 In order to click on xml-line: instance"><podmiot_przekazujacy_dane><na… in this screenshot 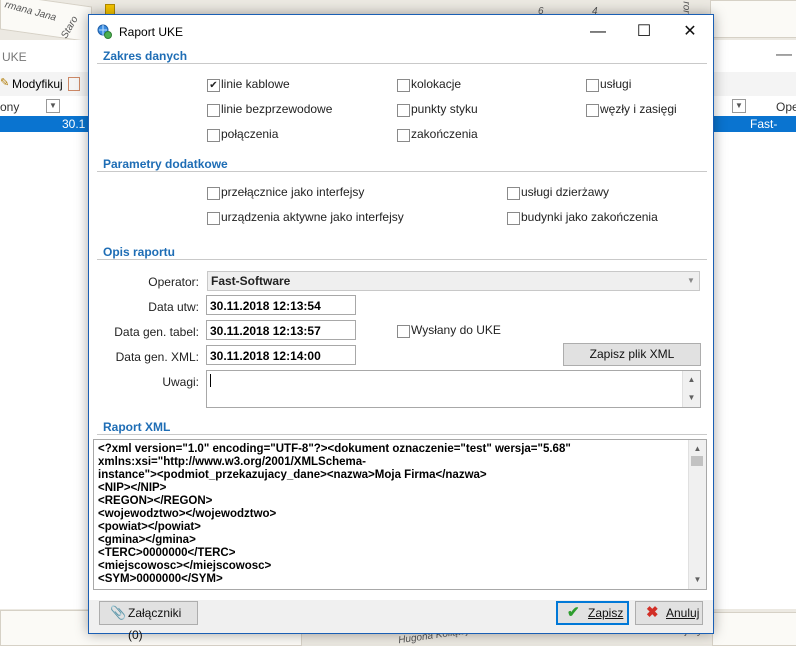, I will do `click(292, 475)`.